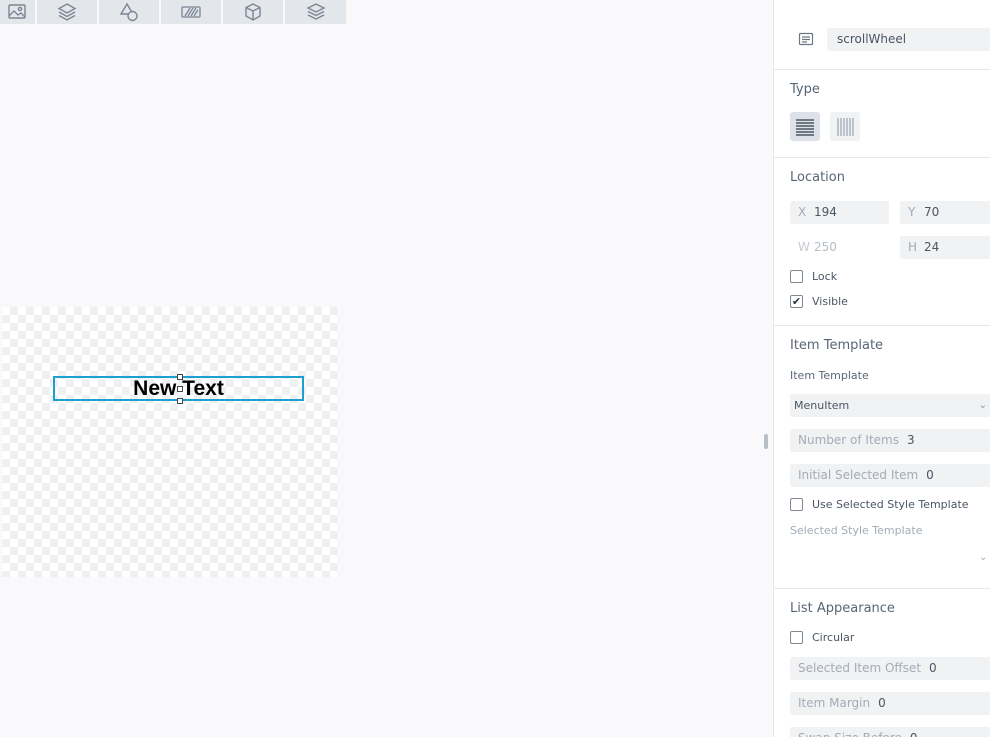 The width and height of the screenshot is (990, 737). I want to click on item-margin-value: 0, so click(882, 703).